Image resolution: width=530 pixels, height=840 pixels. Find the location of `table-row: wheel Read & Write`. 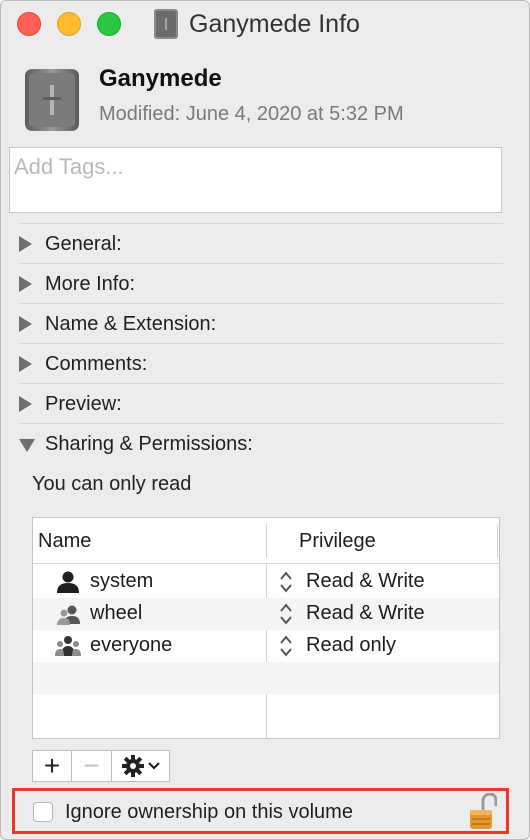

table-row: wheel Read & Write is located at coordinates (266, 614).